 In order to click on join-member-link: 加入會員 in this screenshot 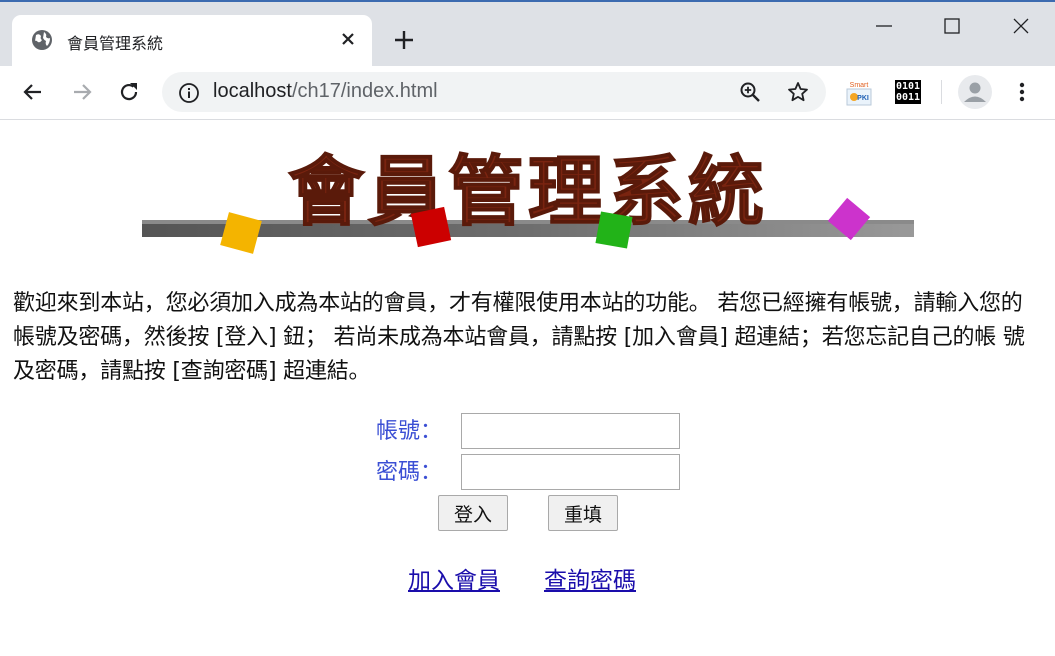, I will do `click(454, 578)`.